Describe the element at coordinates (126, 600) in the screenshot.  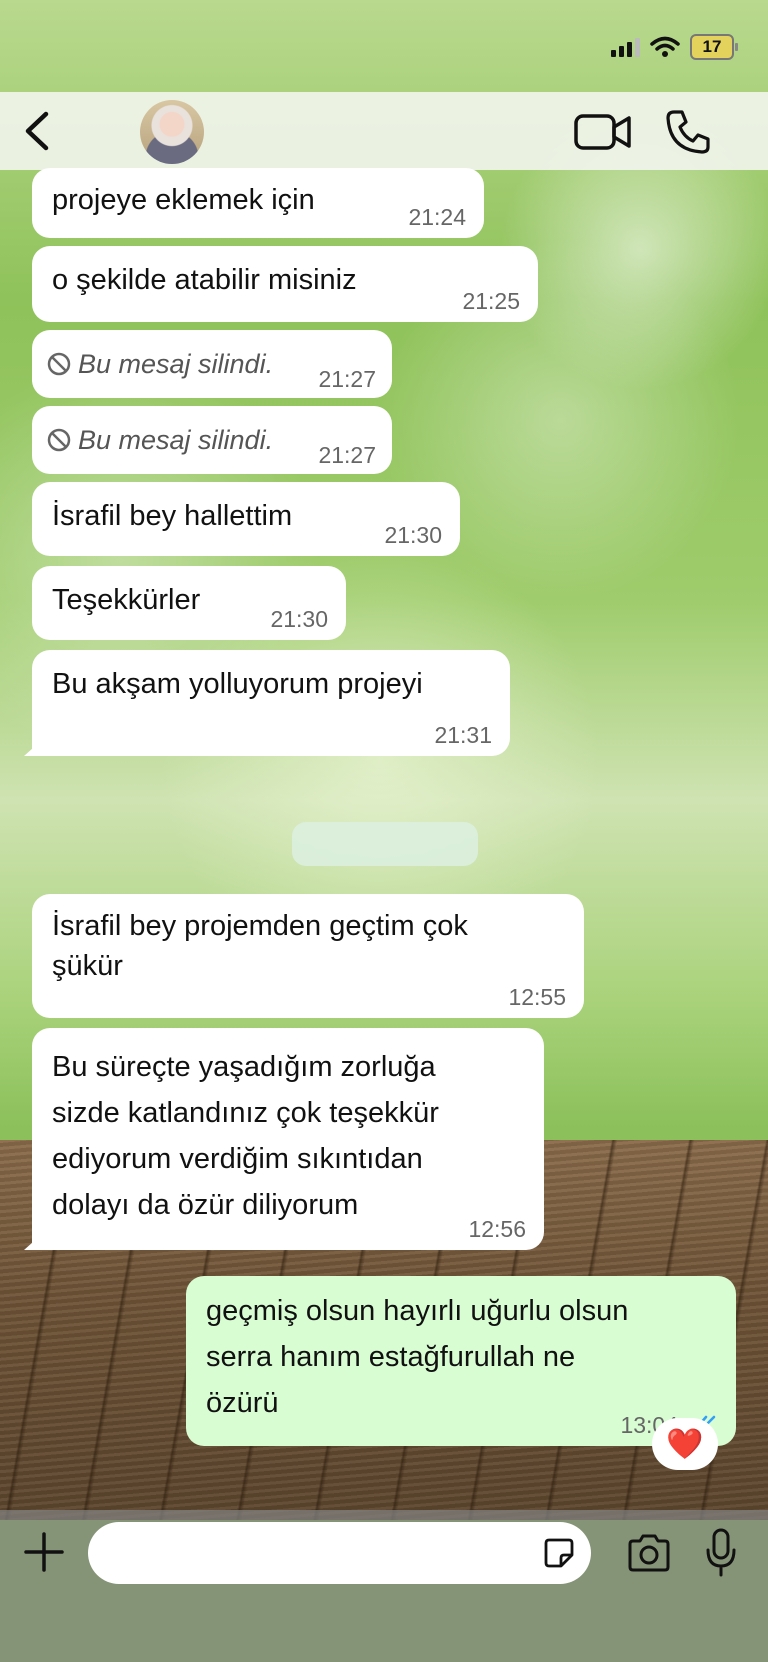
I see `message-text: Teşekkürler` at that location.